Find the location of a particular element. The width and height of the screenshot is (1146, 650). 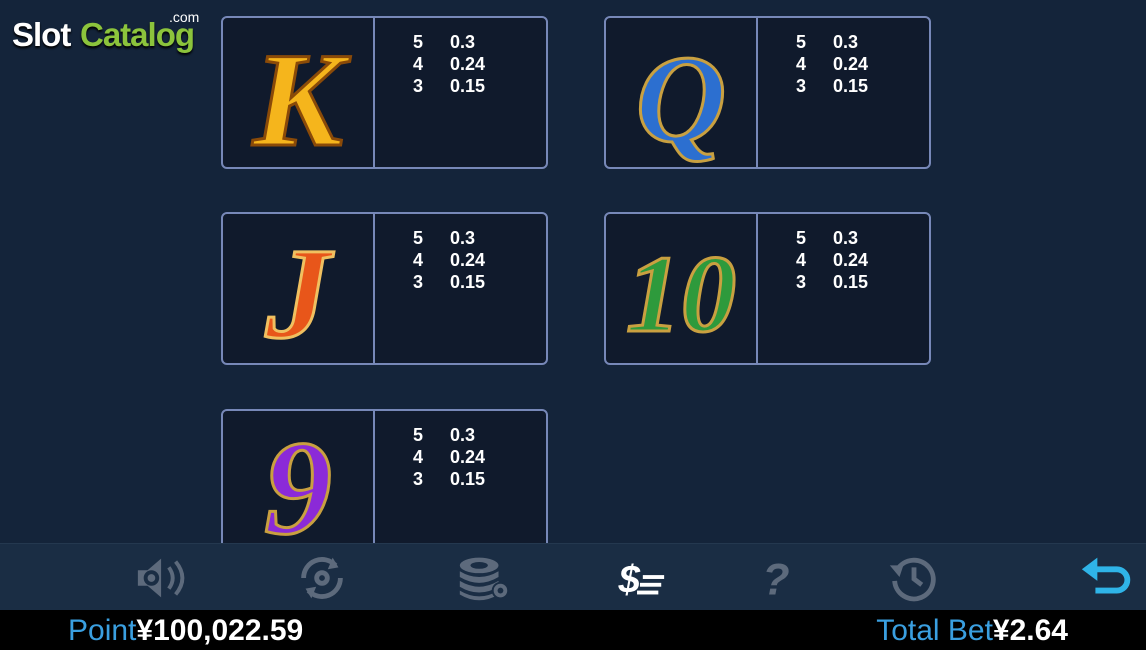

help-icon: ? is located at coordinates (776, 578).